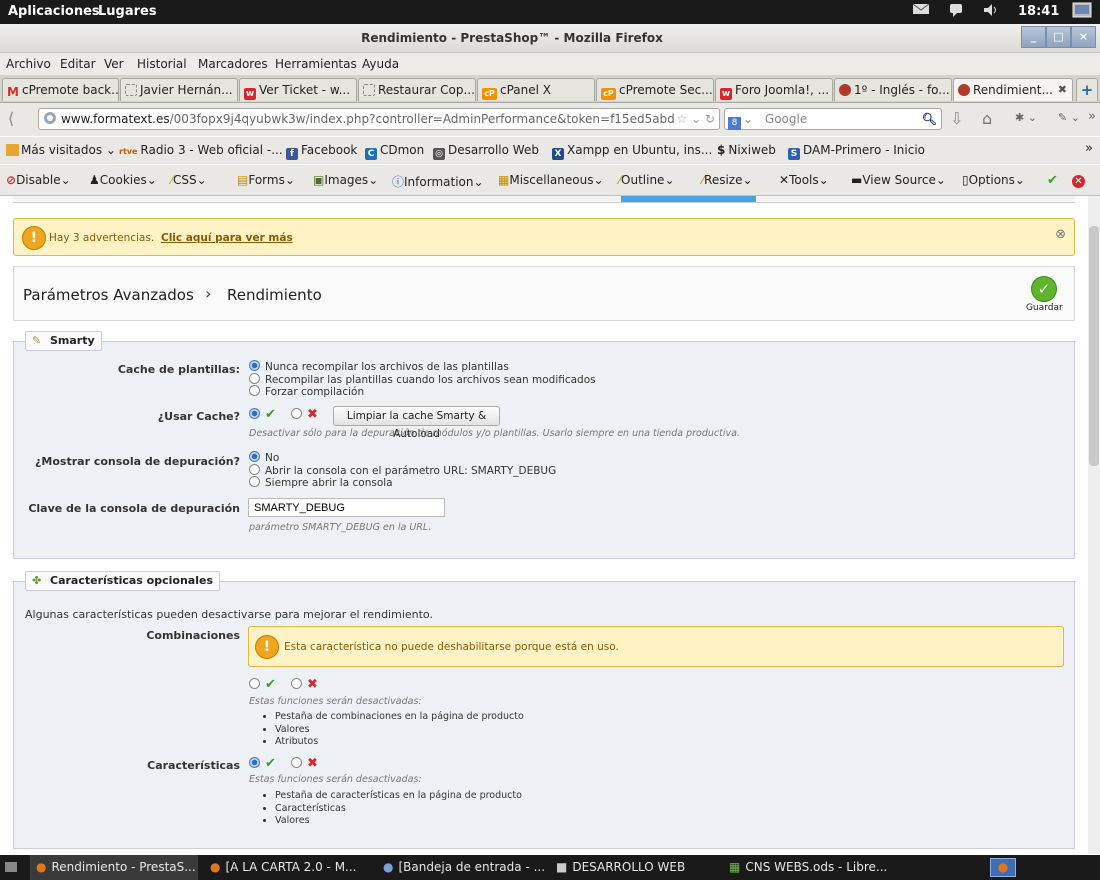 This screenshot has width=1100, height=881. Describe the element at coordinates (993, 180) in the screenshot. I see `dev-options: ▯Options⌄` at that location.